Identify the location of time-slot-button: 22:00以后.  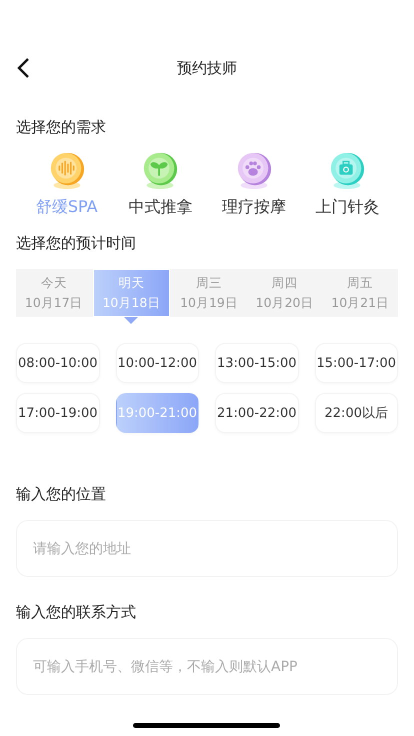
(356, 413).